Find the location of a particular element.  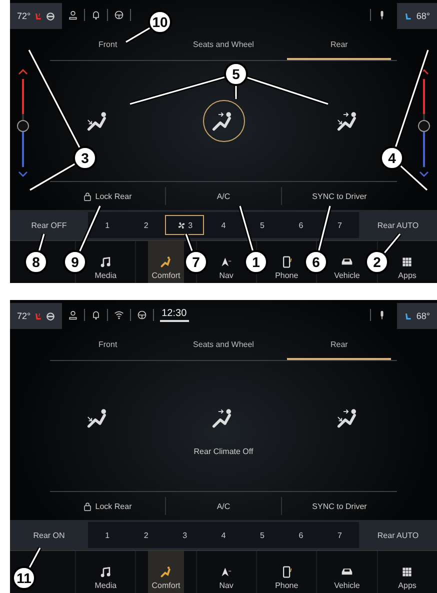

wifi-icon is located at coordinates (119, 315).